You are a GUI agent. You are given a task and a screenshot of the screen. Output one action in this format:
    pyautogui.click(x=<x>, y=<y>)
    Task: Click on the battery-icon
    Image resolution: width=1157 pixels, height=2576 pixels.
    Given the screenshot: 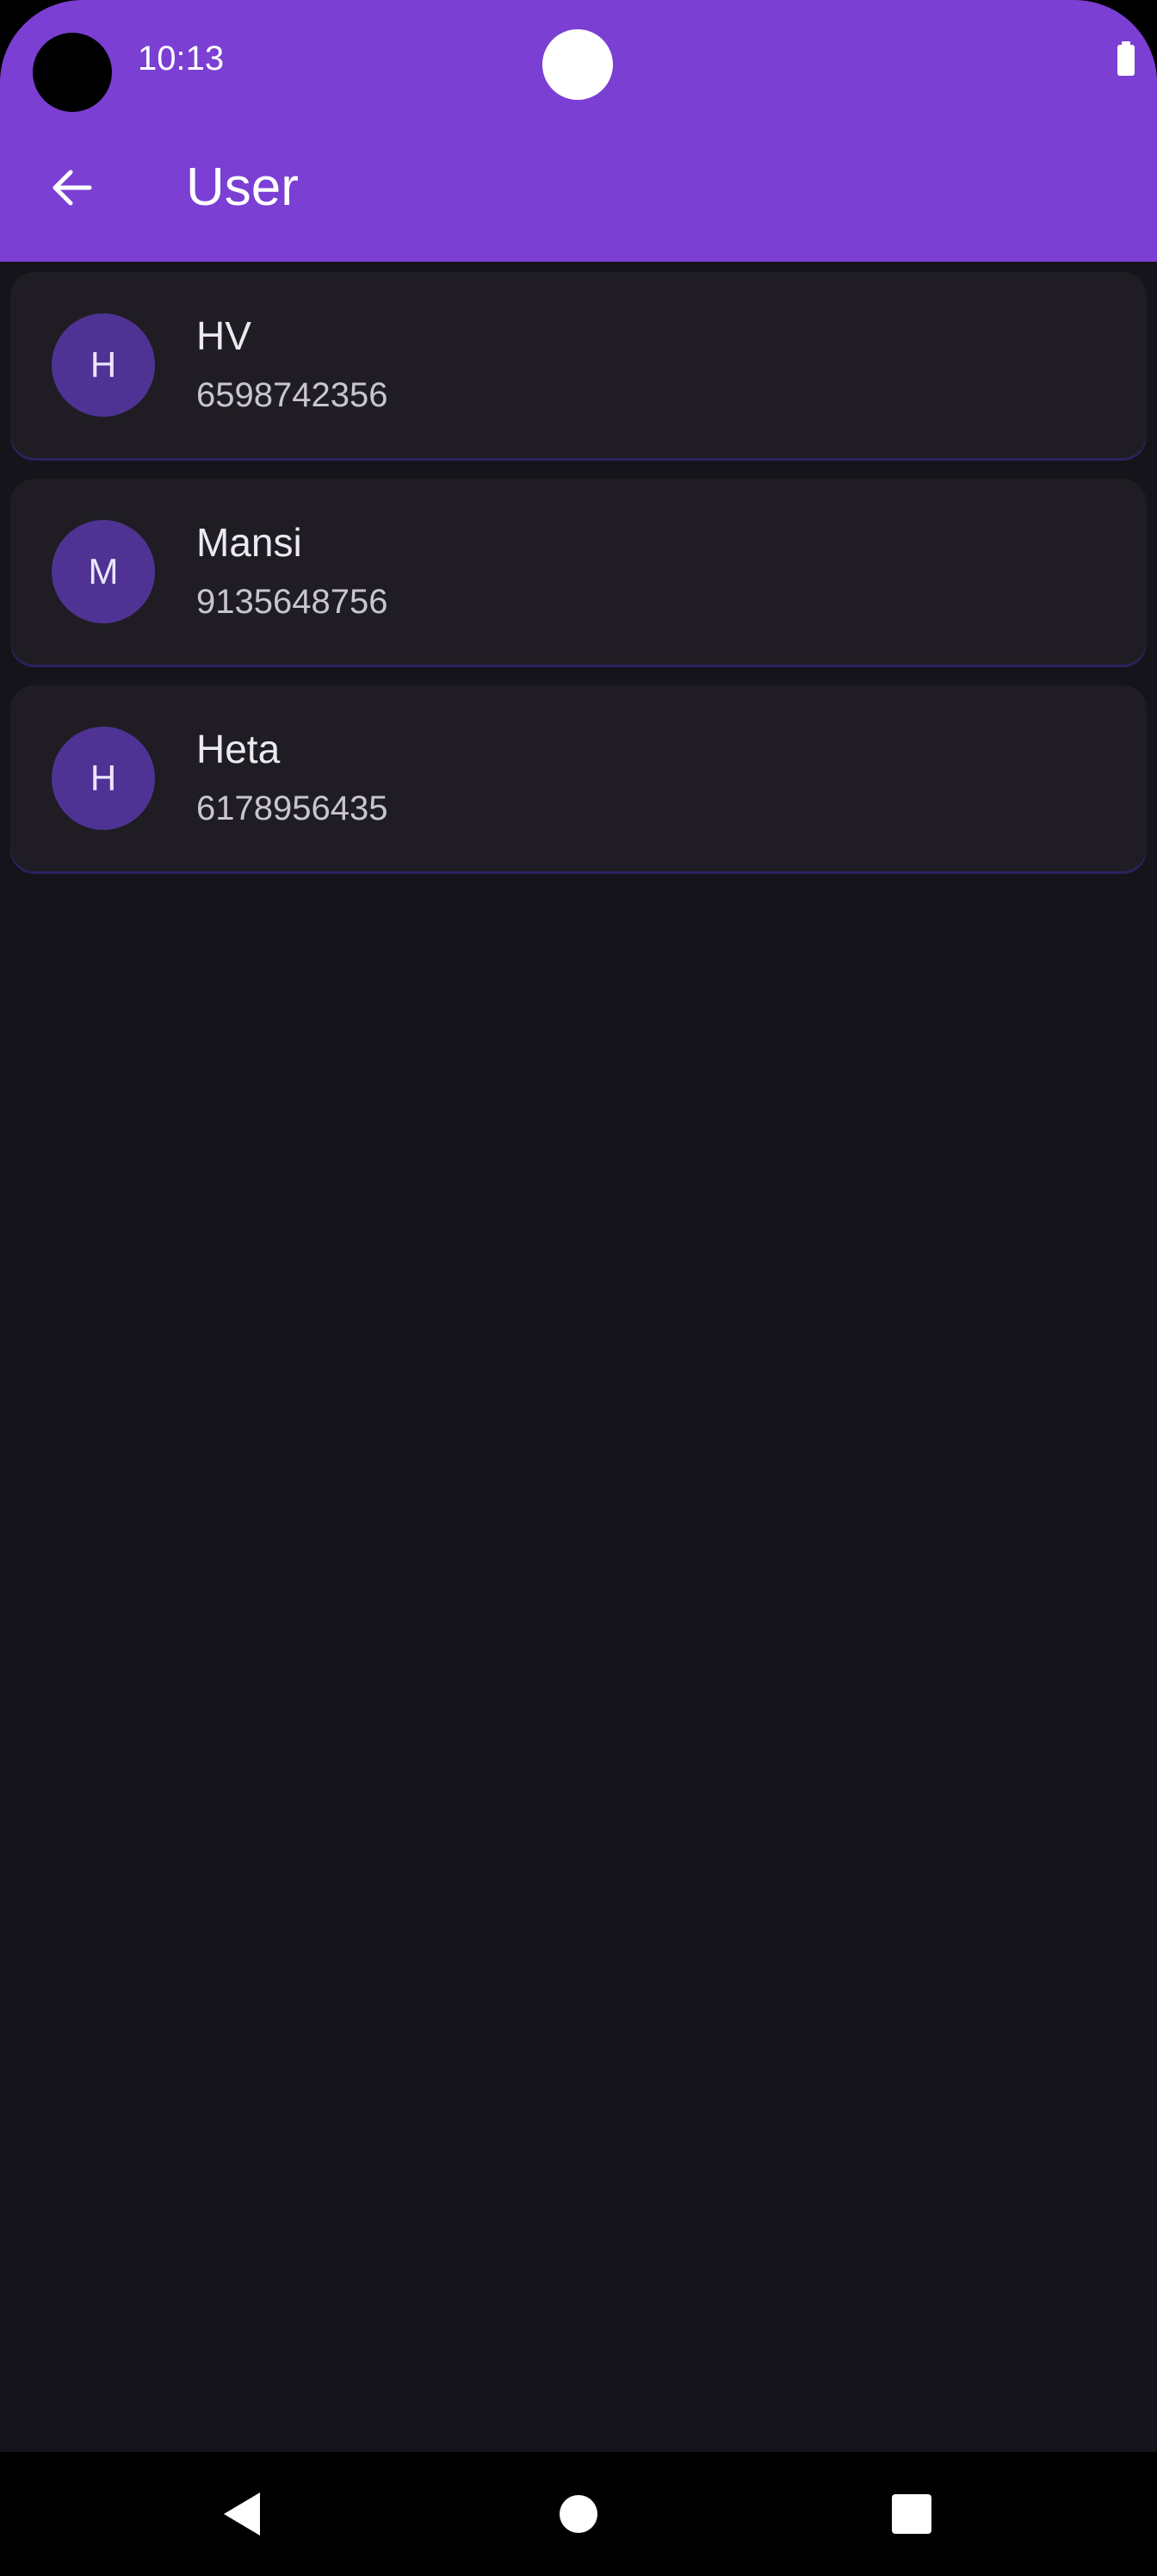 What is the action you would take?
    pyautogui.click(x=1126, y=59)
    